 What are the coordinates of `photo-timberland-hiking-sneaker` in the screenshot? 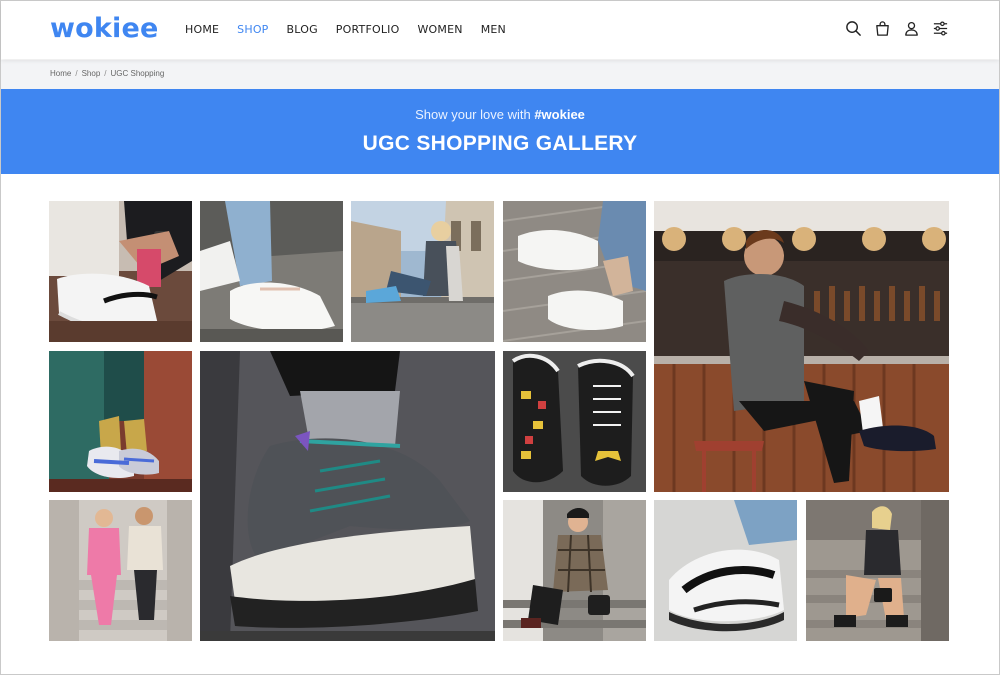 It's located at (347, 496).